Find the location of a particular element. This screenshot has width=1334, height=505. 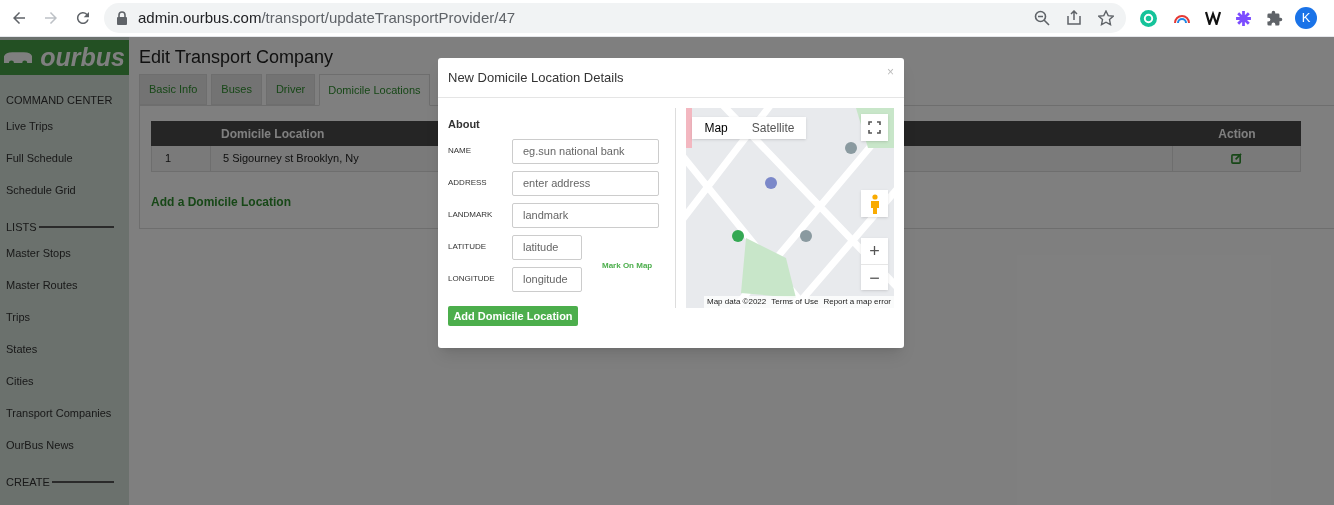

field-label: LATITUDE is located at coordinates (468, 247).